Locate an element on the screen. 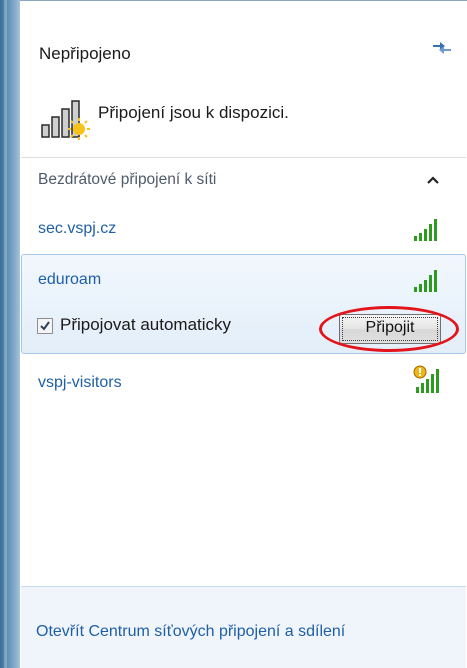  network-name: eduroam is located at coordinates (70, 279).